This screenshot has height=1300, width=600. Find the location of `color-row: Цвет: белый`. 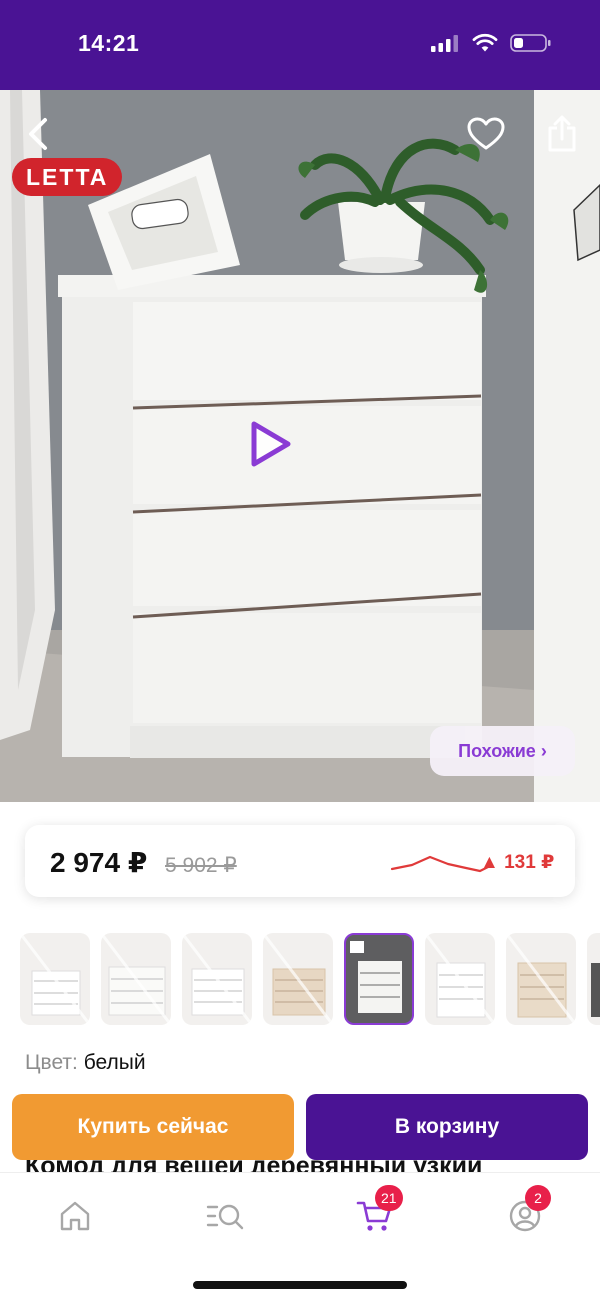

color-row: Цвет: белый is located at coordinates (85, 1063).